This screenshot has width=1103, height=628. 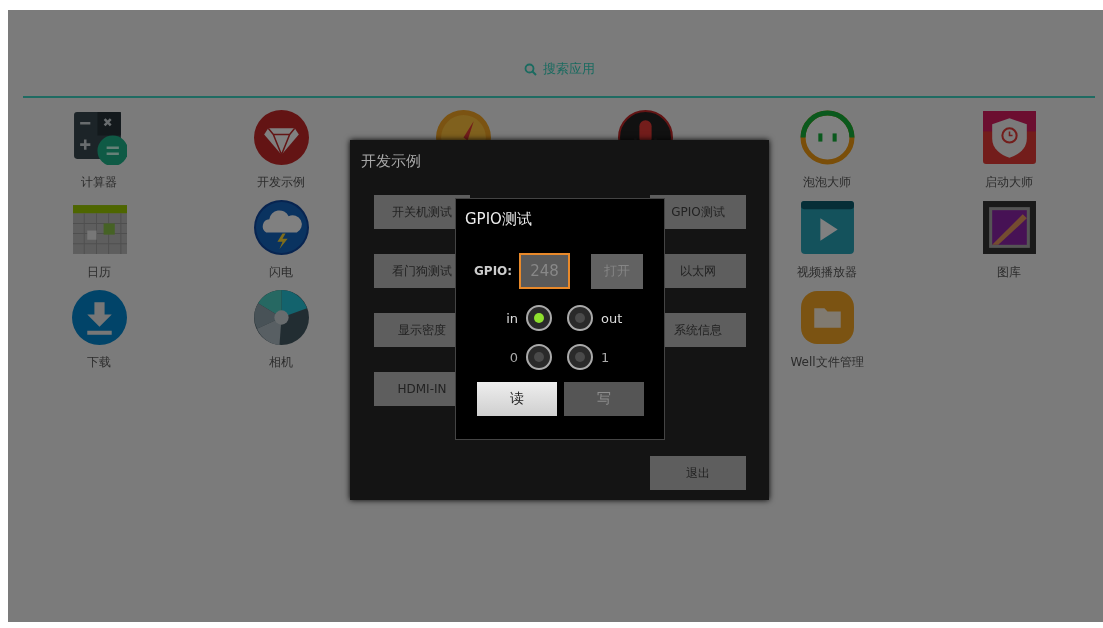 I want to click on app-label: 开发示例, so click(x=281, y=182).